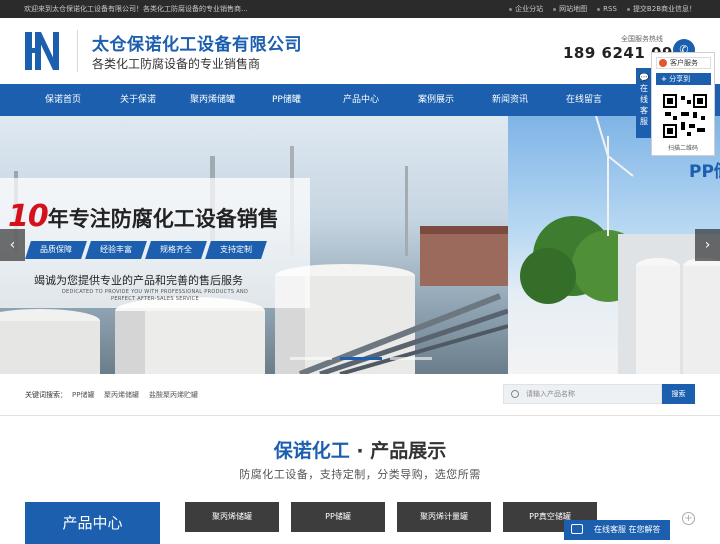 Image resolution: width=720 pixels, height=544 pixels. What do you see at coordinates (63, 100) in the screenshot?
I see `nav-item-home: 保诺首页` at bounding box center [63, 100].